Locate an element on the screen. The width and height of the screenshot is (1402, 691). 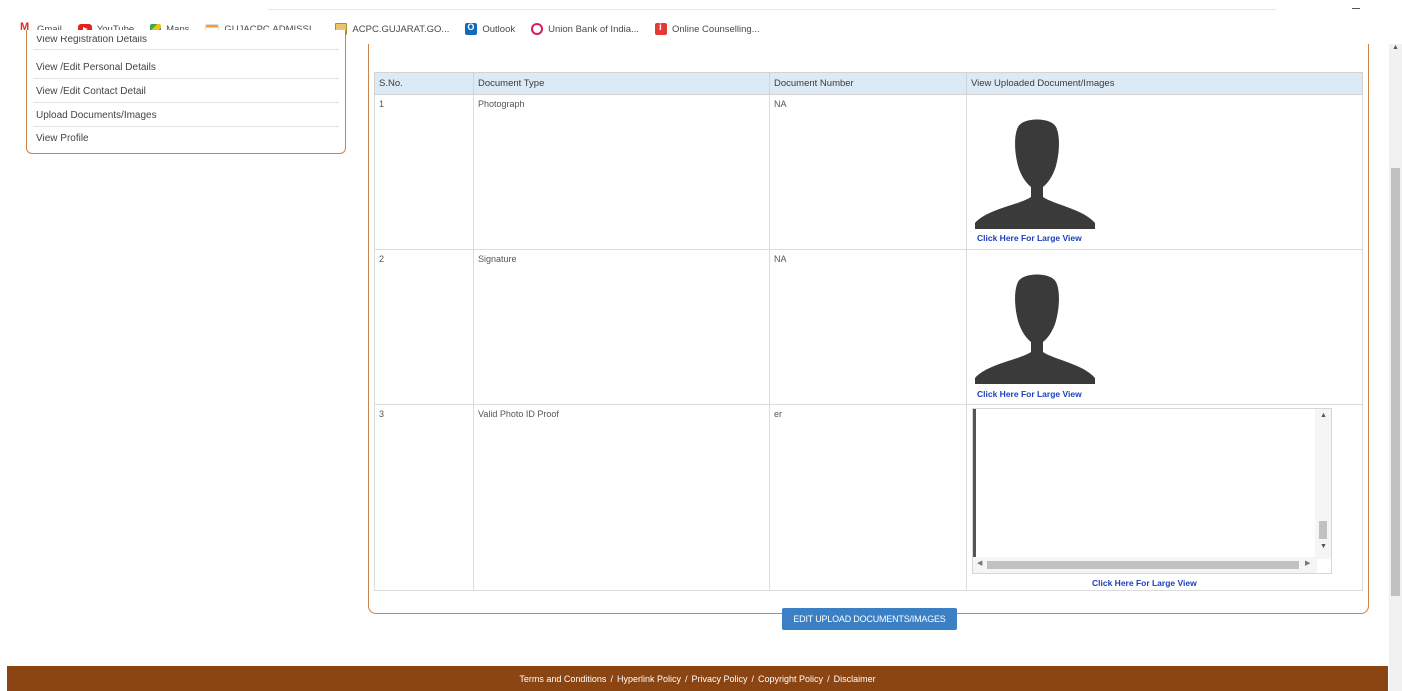
cell-sno: 1 is located at coordinates (424, 172).